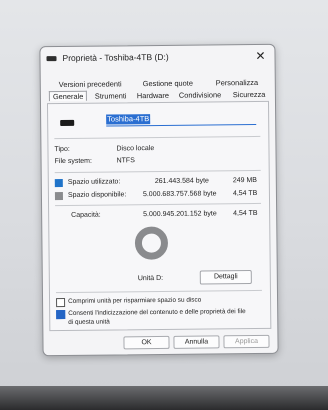 The width and height of the screenshot is (328, 410). I want to click on fs-value: NTFS, so click(125, 161).